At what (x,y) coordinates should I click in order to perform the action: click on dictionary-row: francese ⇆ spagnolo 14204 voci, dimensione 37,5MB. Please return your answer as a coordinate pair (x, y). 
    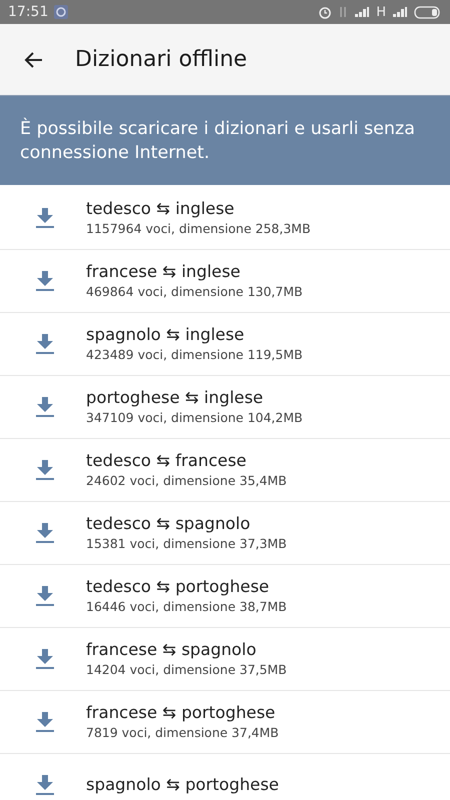
    Looking at the image, I should click on (225, 659).